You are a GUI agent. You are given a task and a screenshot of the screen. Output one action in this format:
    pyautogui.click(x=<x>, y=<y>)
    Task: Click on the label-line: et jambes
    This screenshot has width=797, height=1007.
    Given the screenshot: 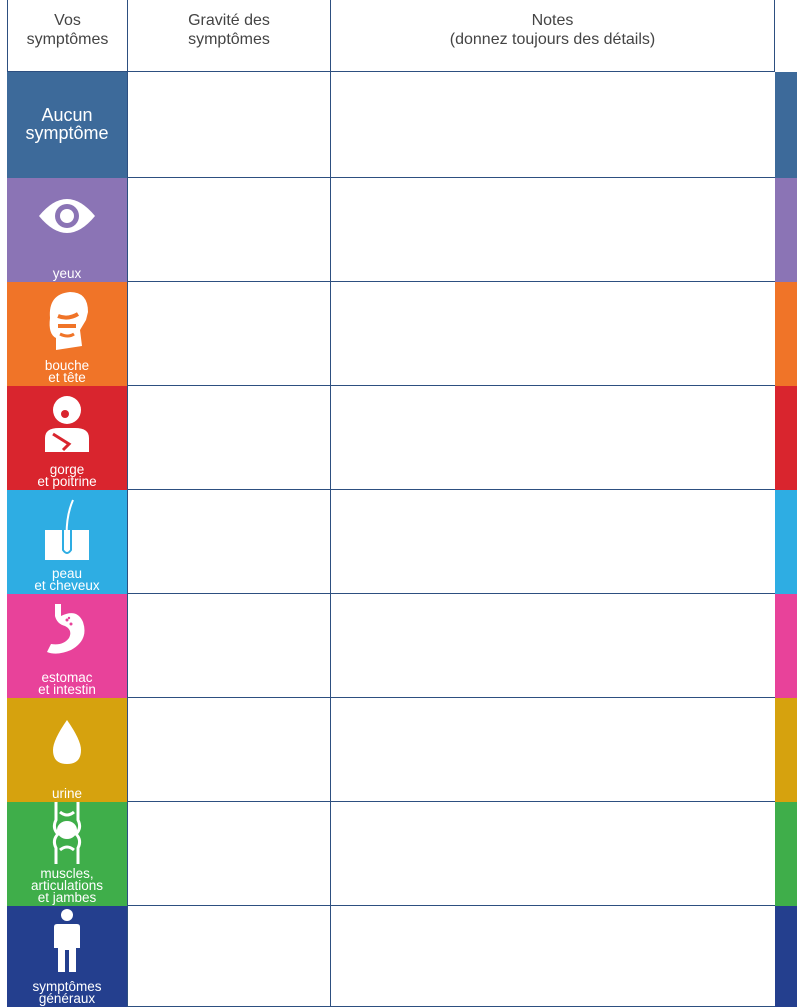 What is the action you would take?
    pyautogui.click(x=67, y=897)
    